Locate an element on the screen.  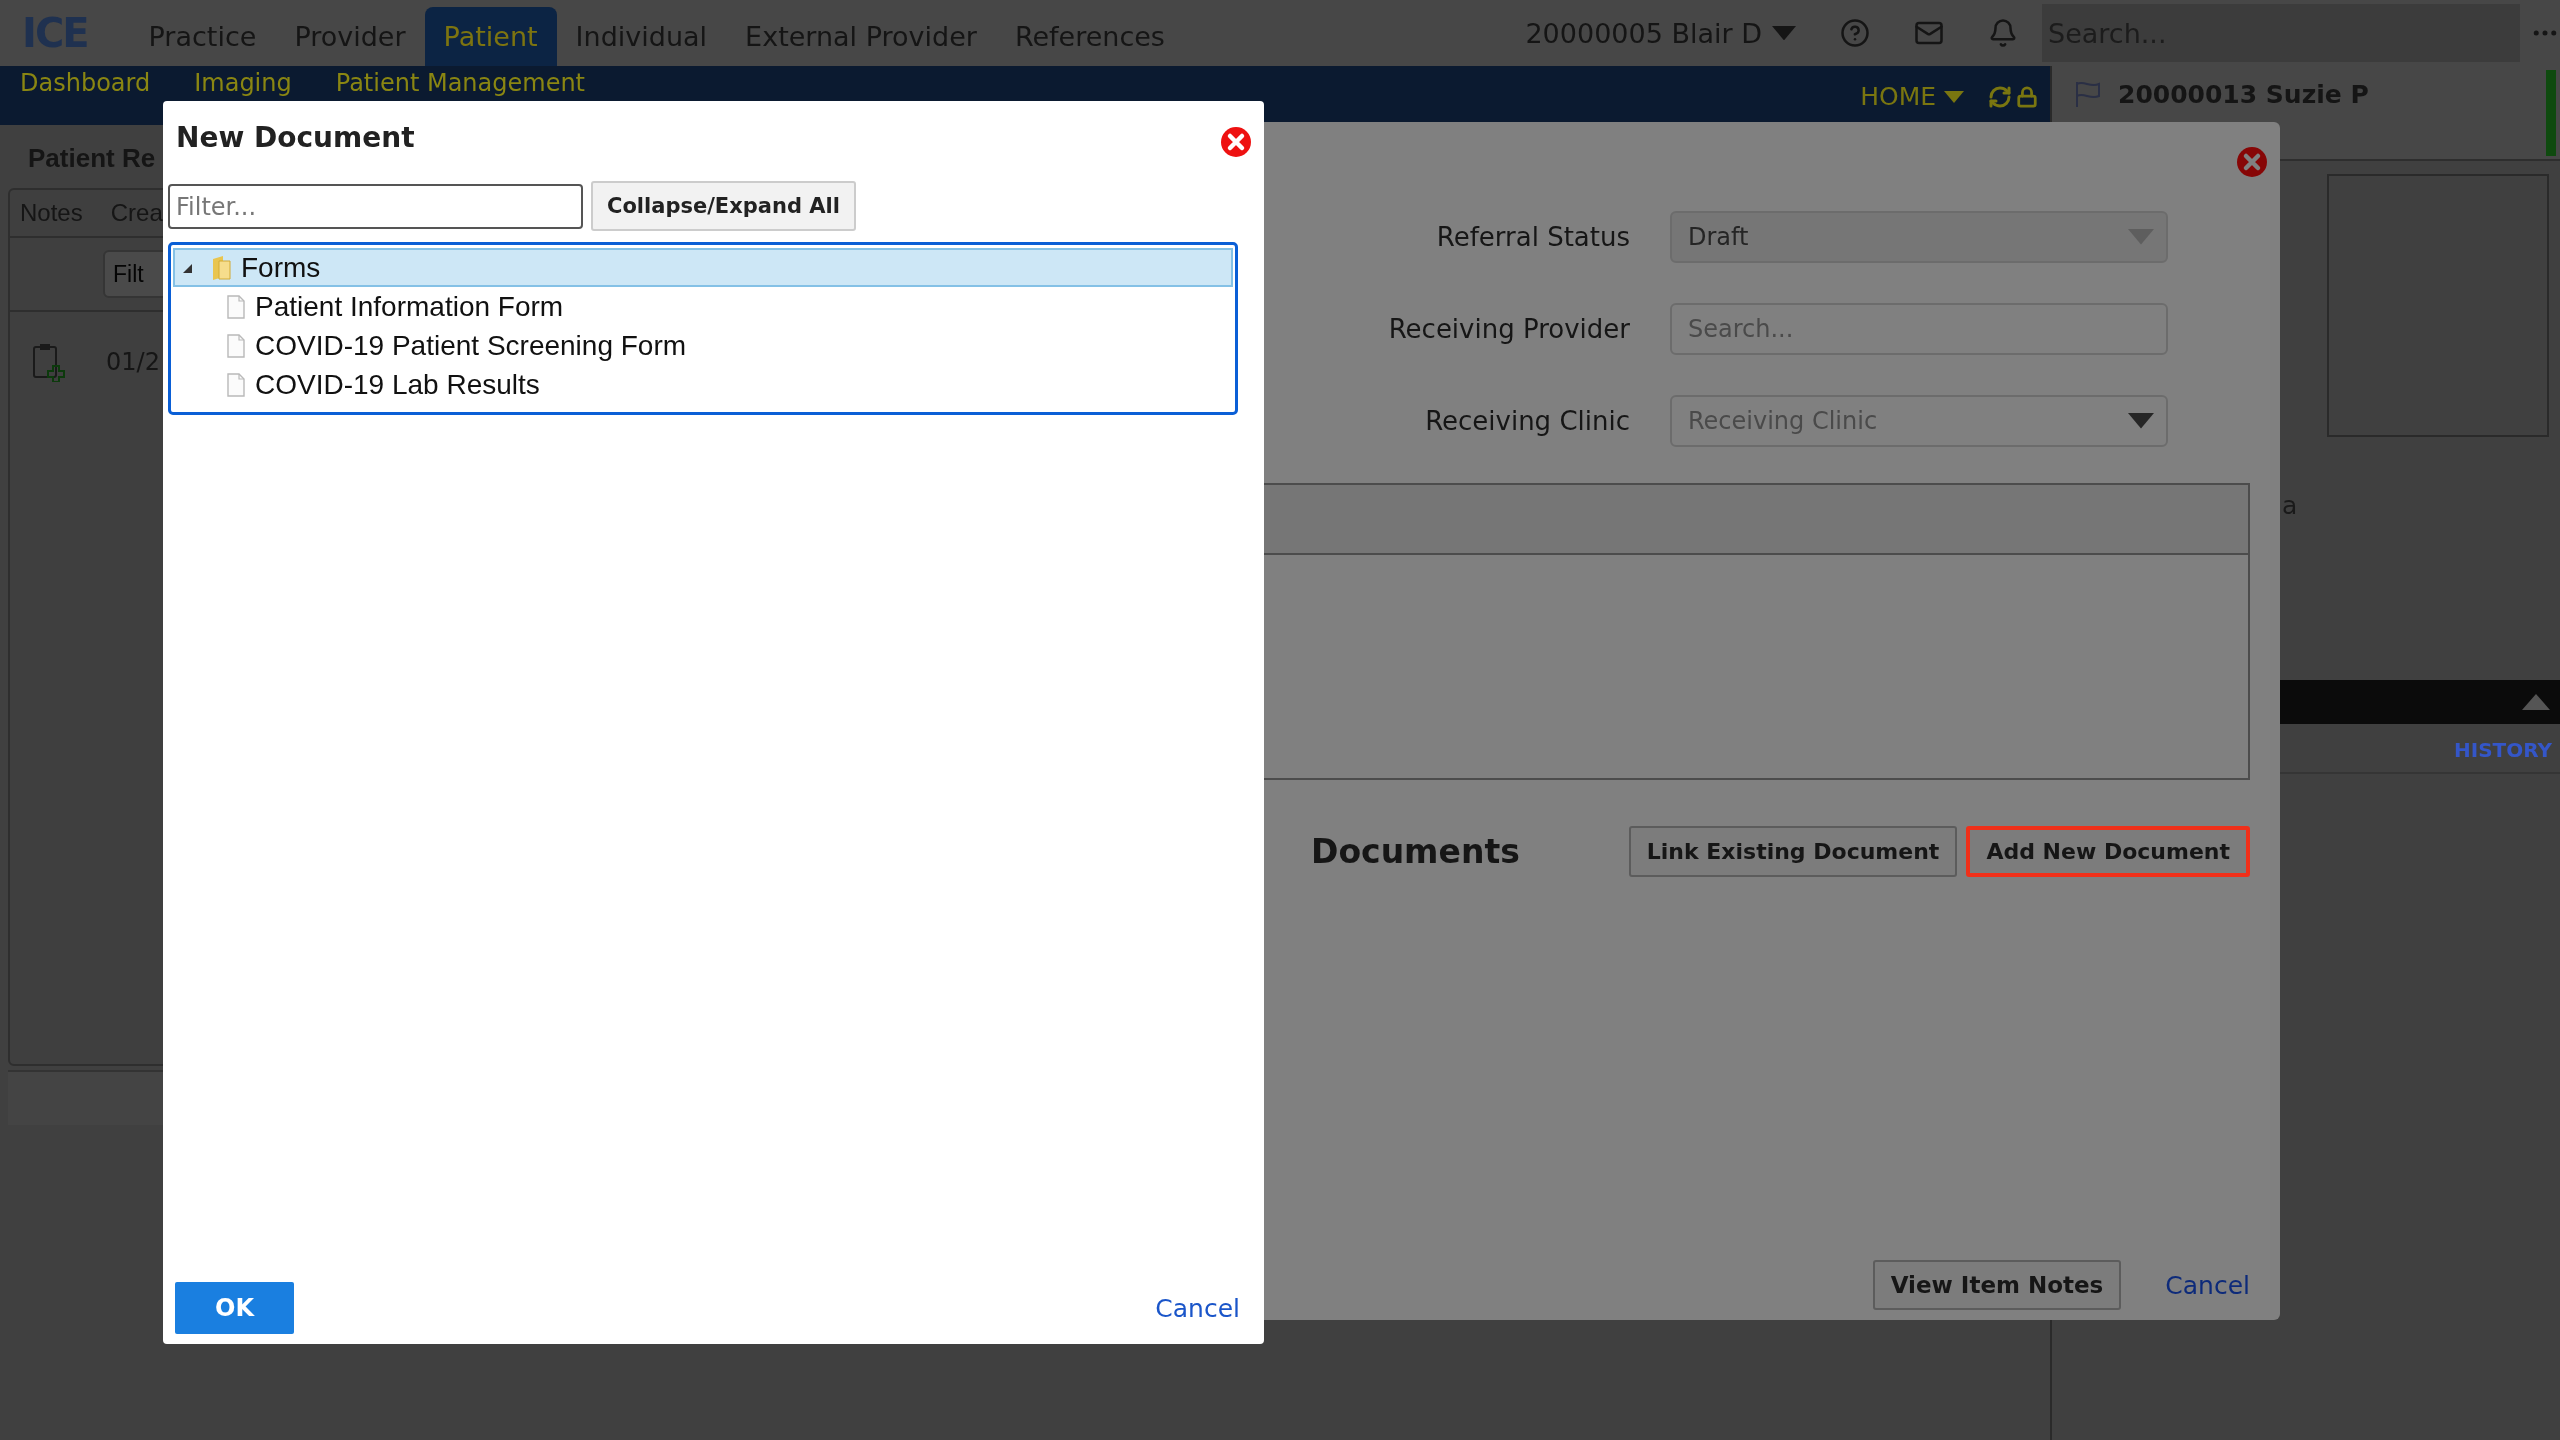
collapse-expand-button: Collapse/Expand All is located at coordinates (723, 206).